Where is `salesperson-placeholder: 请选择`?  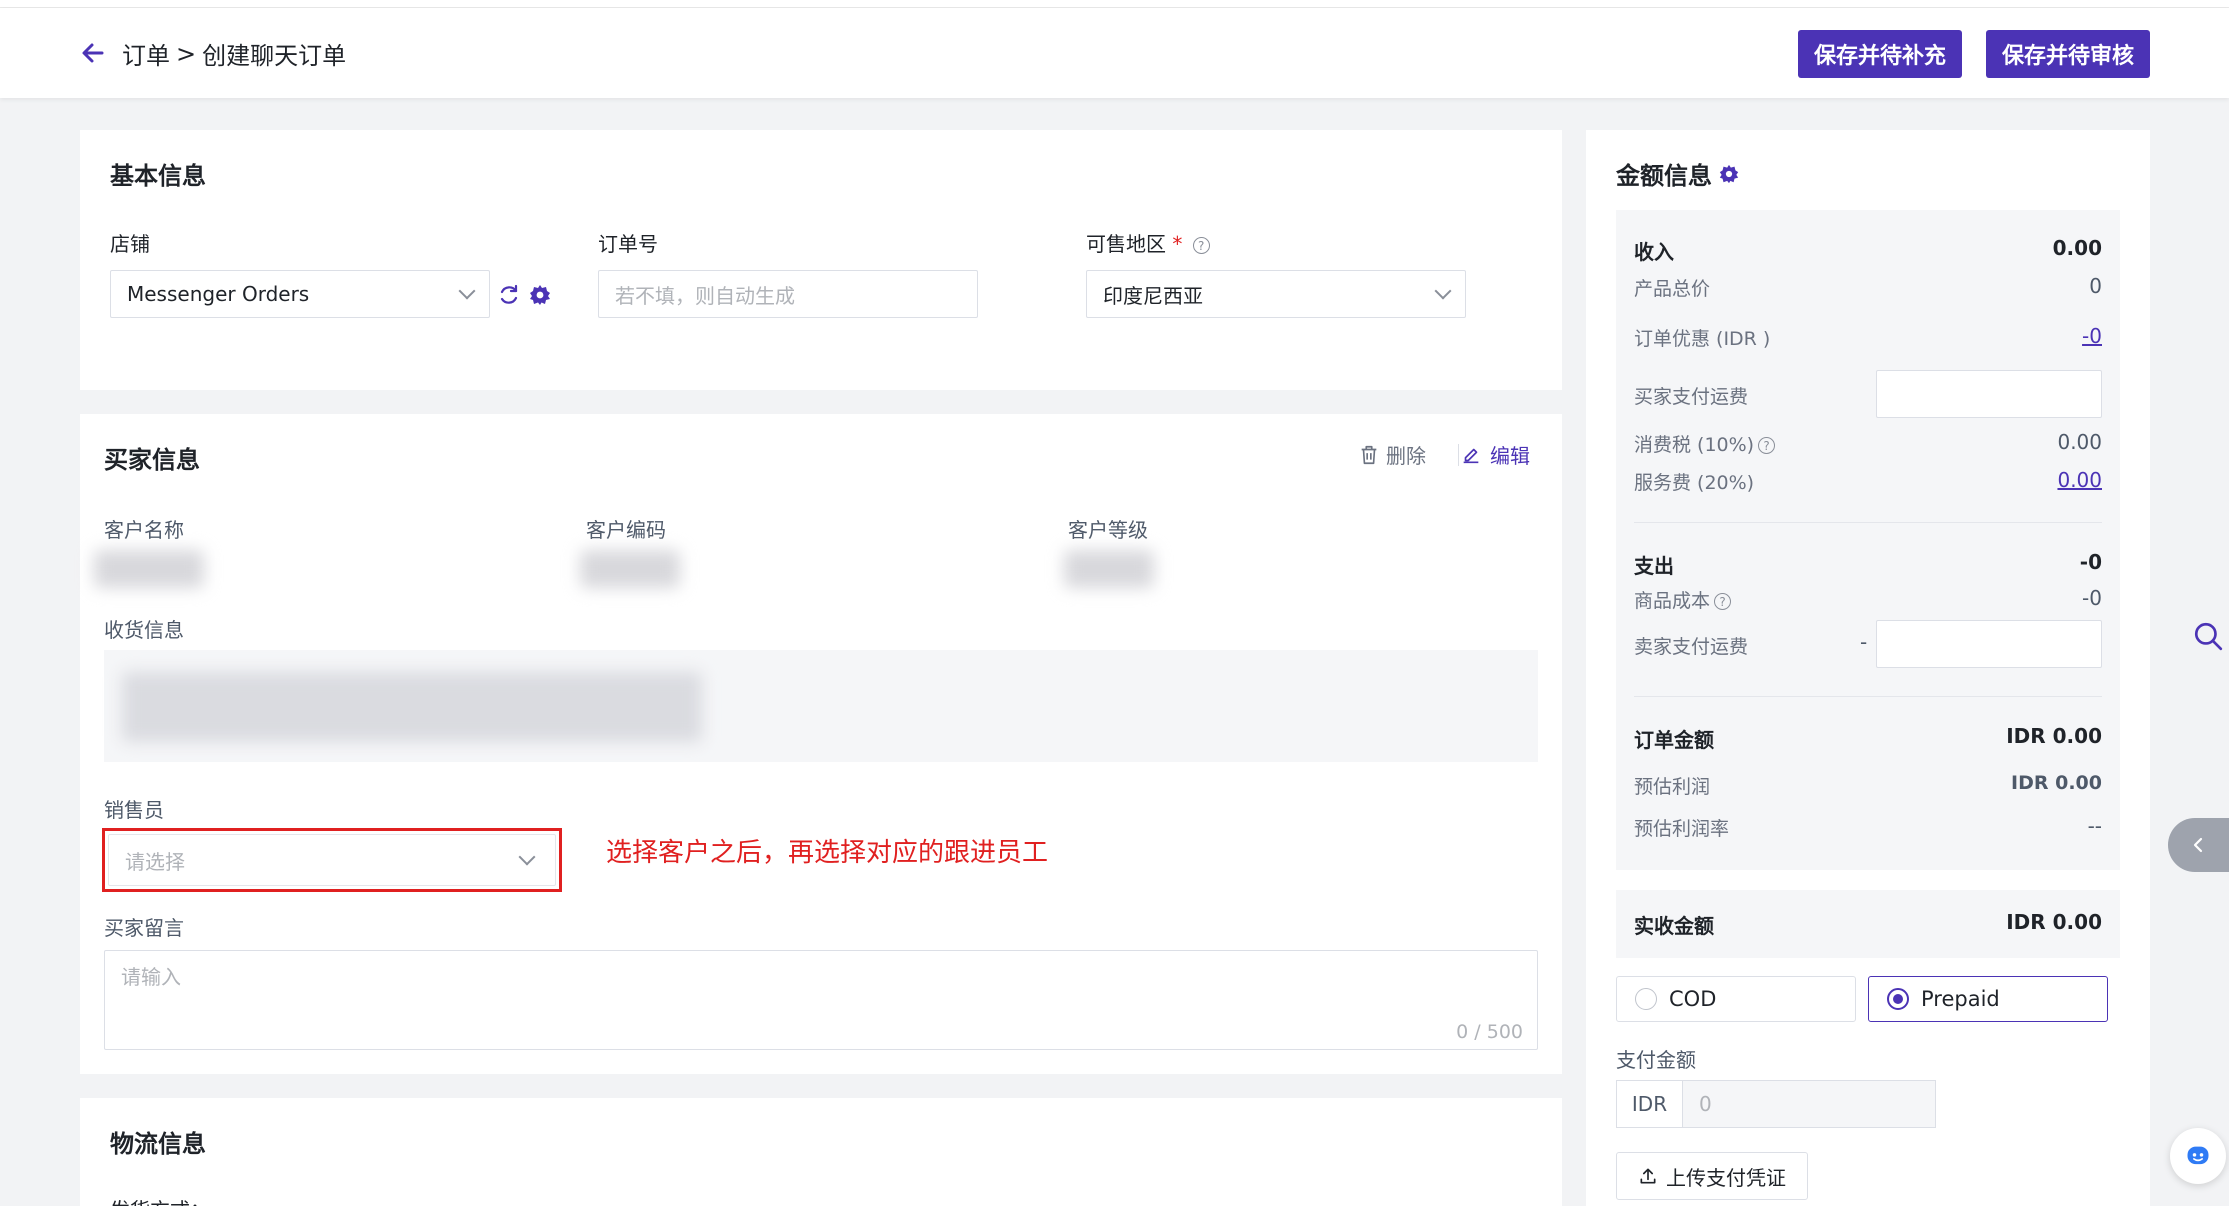 salesperson-placeholder: 请选择 is located at coordinates (155, 861).